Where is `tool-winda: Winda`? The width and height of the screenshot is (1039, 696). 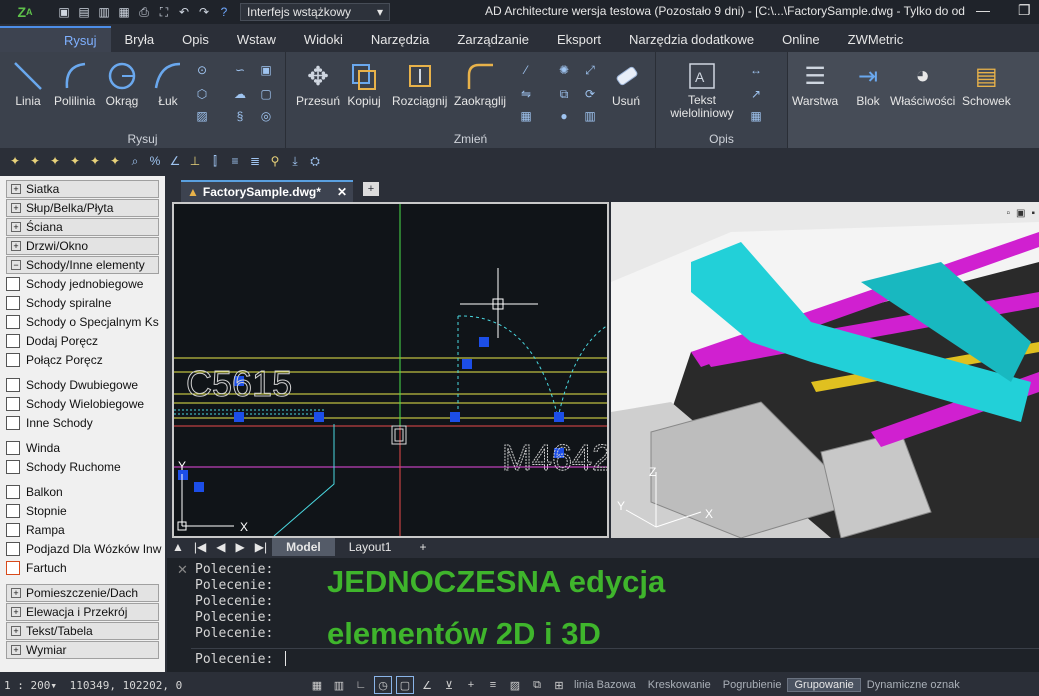
tool-winda: Winda is located at coordinates (82, 447).